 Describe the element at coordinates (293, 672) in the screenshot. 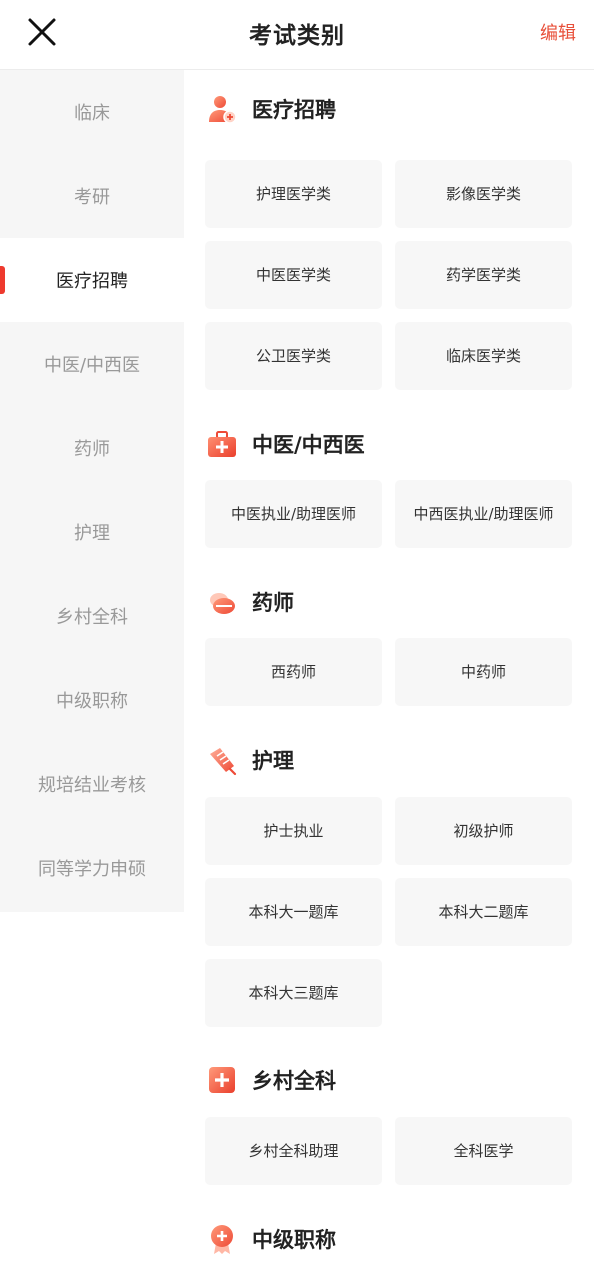

I see `exam-tile: 西药师` at that location.